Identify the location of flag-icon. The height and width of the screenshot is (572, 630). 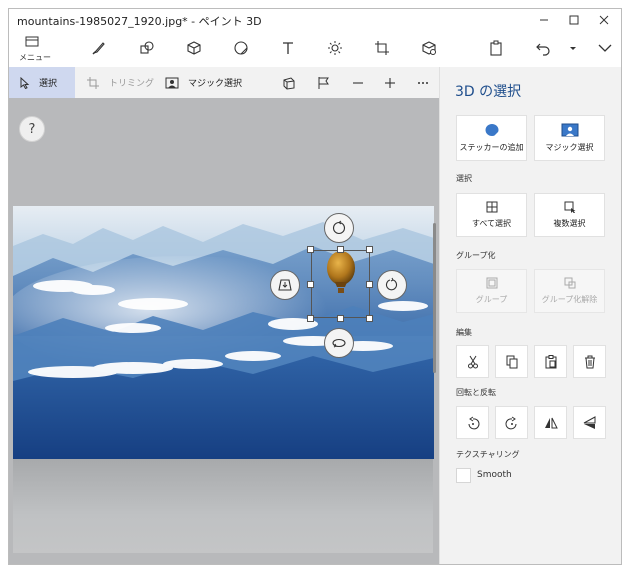
(323, 82).